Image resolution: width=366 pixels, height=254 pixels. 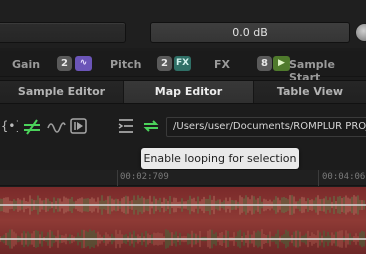 What do you see at coordinates (63, 32) in the screenshot?
I see `pan-slider` at bounding box center [63, 32].